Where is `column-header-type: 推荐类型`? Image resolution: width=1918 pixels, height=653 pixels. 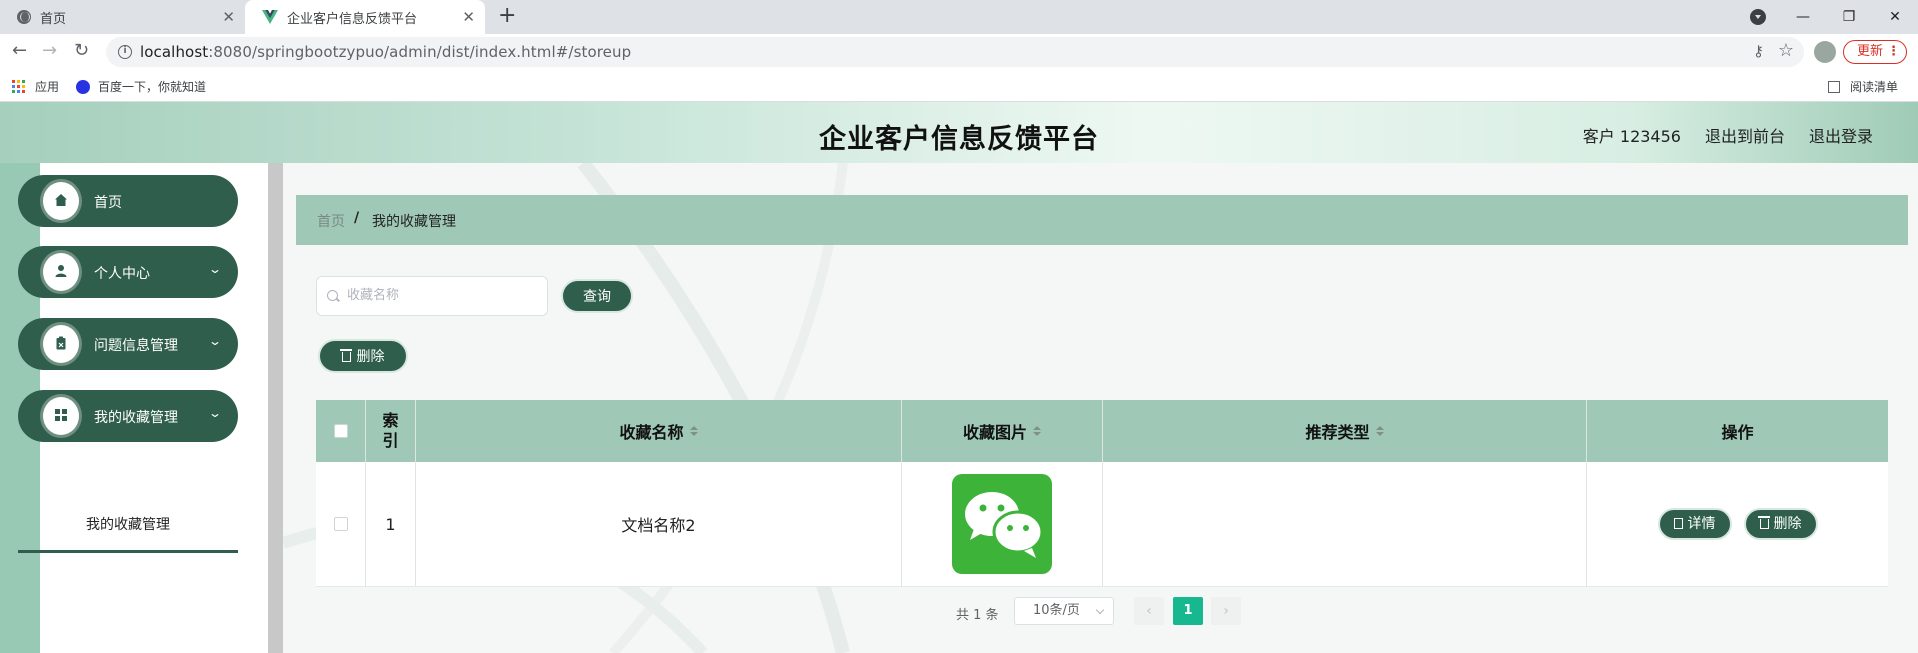 column-header-type: 推荐类型 is located at coordinates (1345, 431).